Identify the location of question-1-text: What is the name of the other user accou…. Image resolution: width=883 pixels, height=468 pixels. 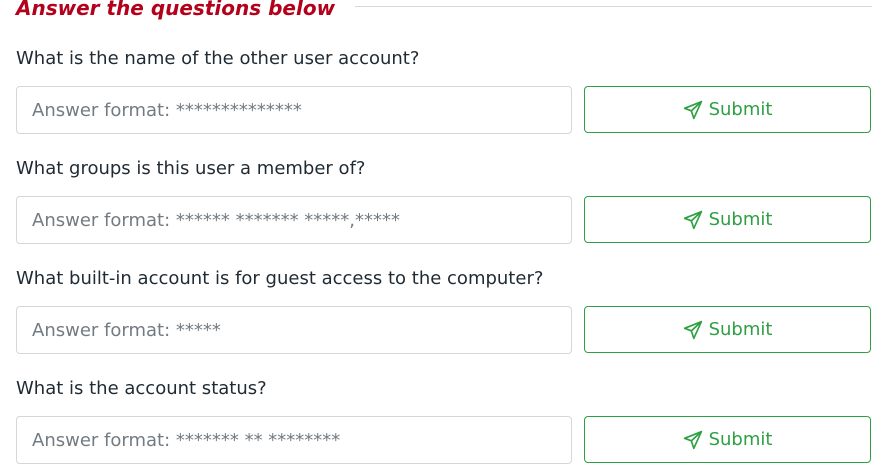
(218, 58).